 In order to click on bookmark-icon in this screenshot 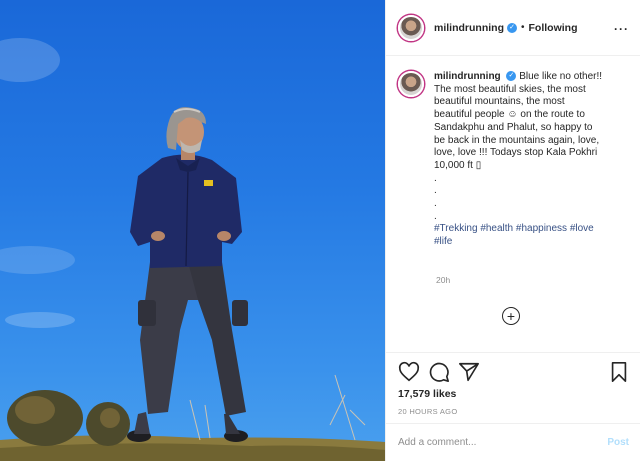, I will do `click(619, 372)`.